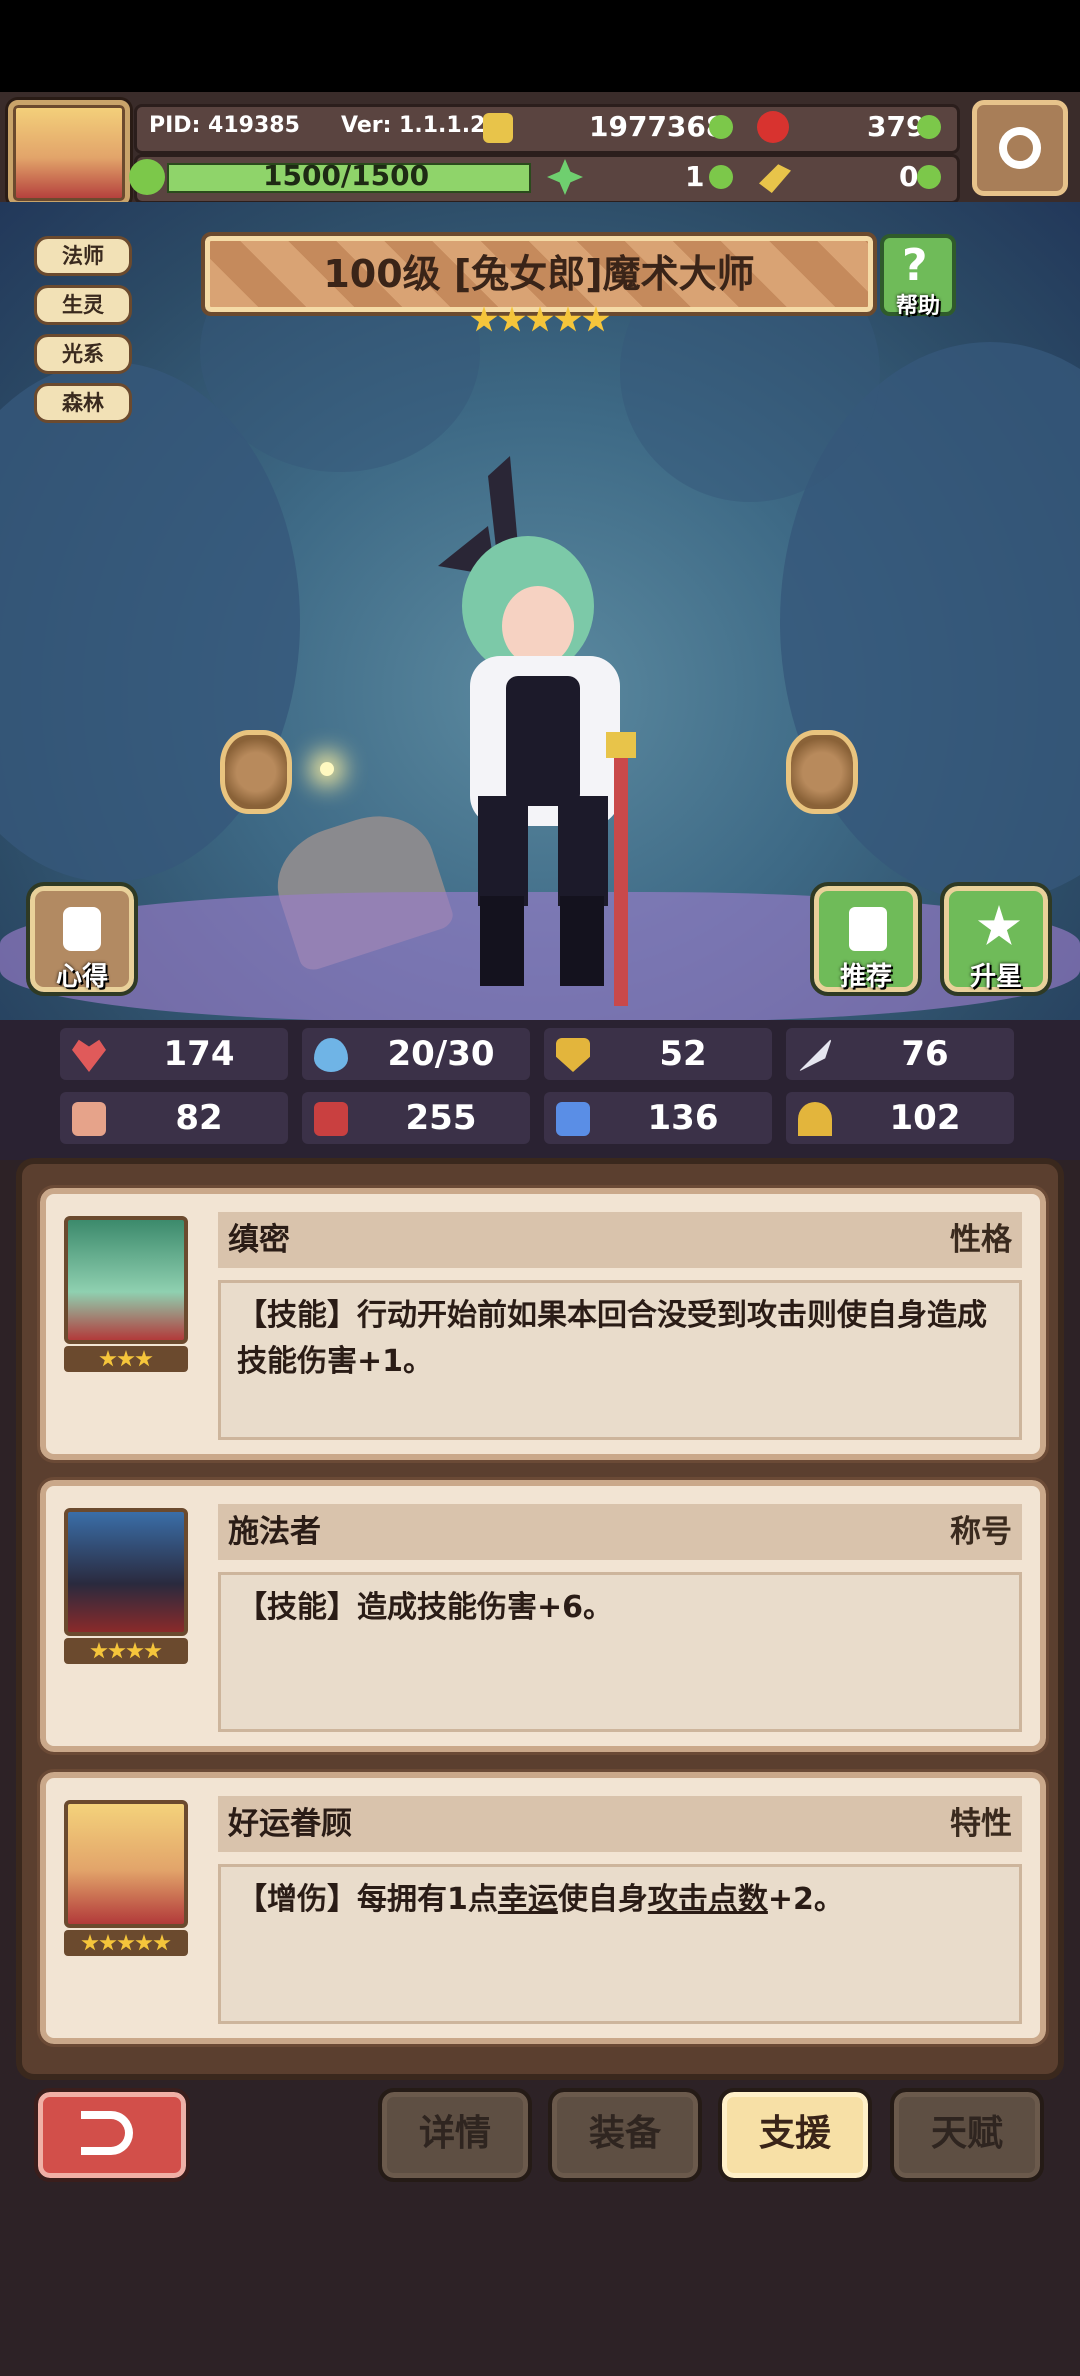 The image size is (1080, 2376). I want to click on back-button, so click(112, 2135).